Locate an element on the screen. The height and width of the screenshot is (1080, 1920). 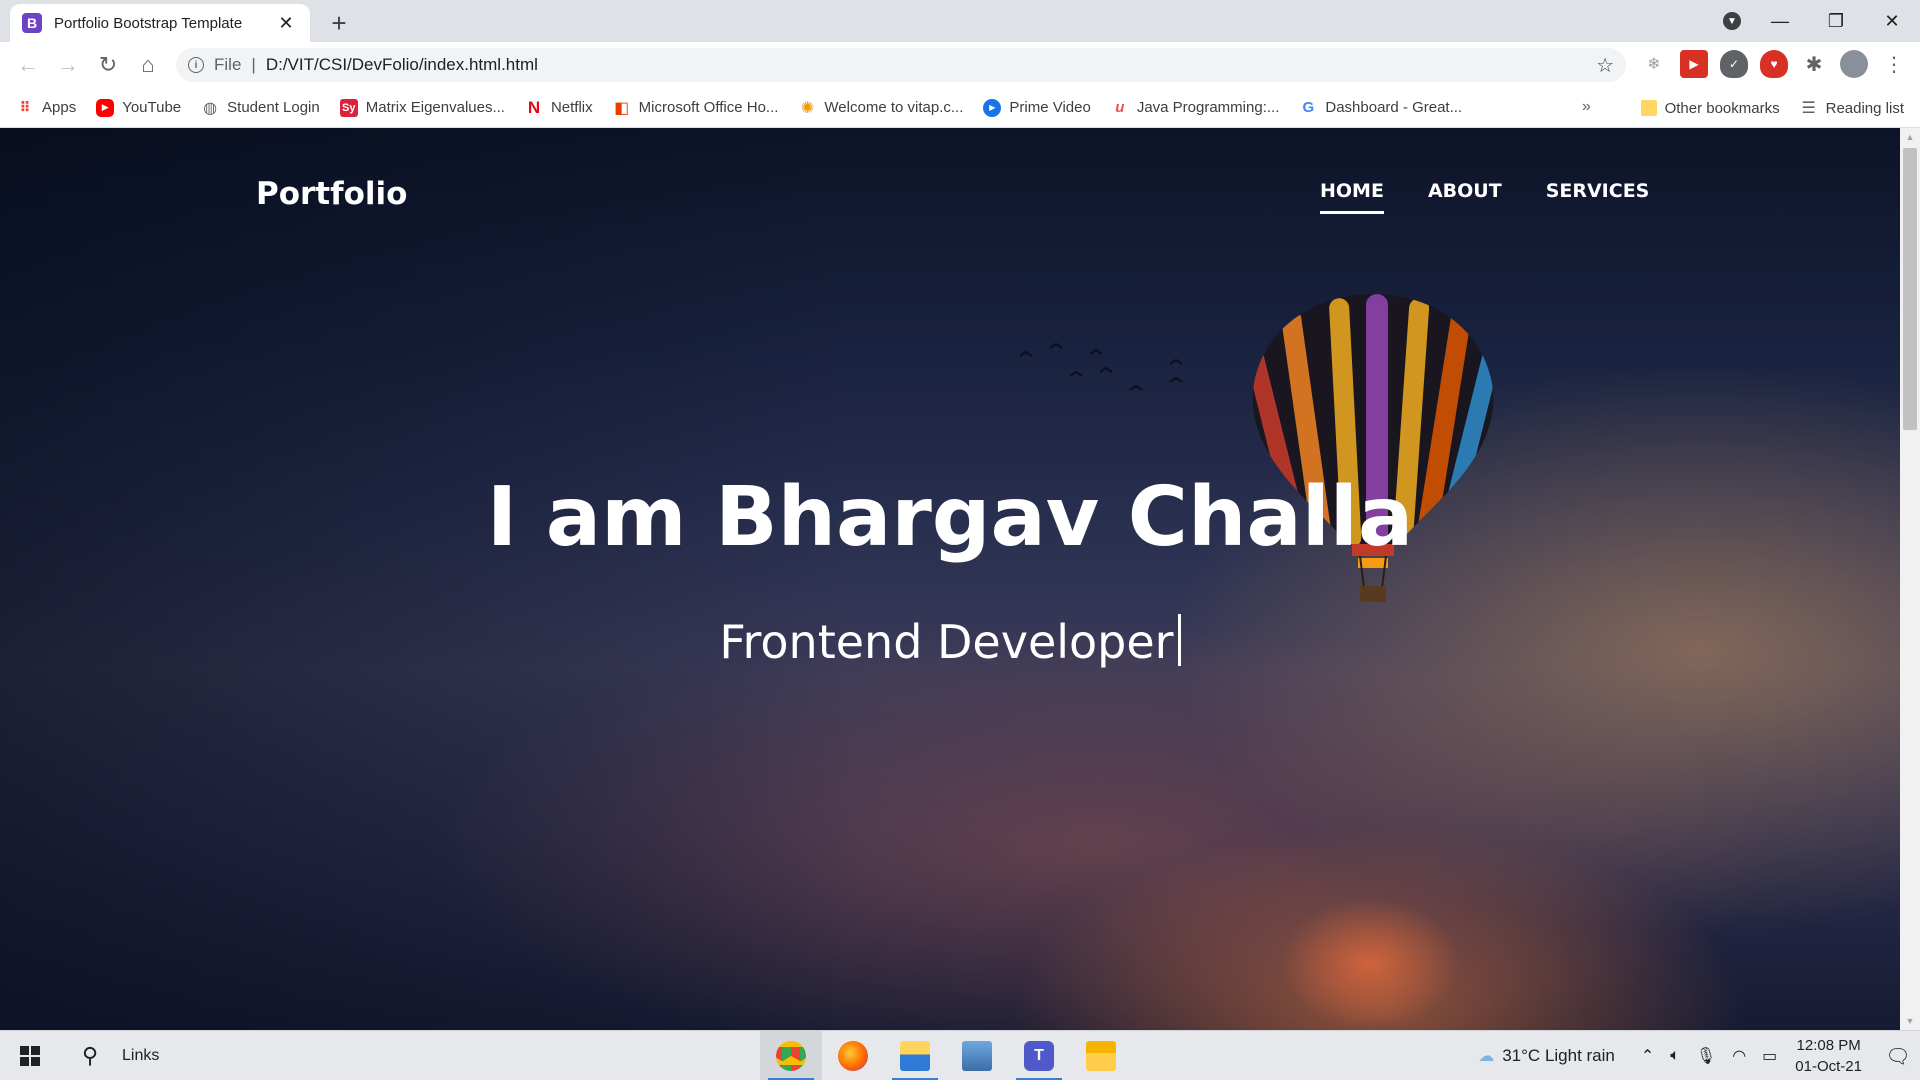
nav-home: HOME is located at coordinates (1352, 197).